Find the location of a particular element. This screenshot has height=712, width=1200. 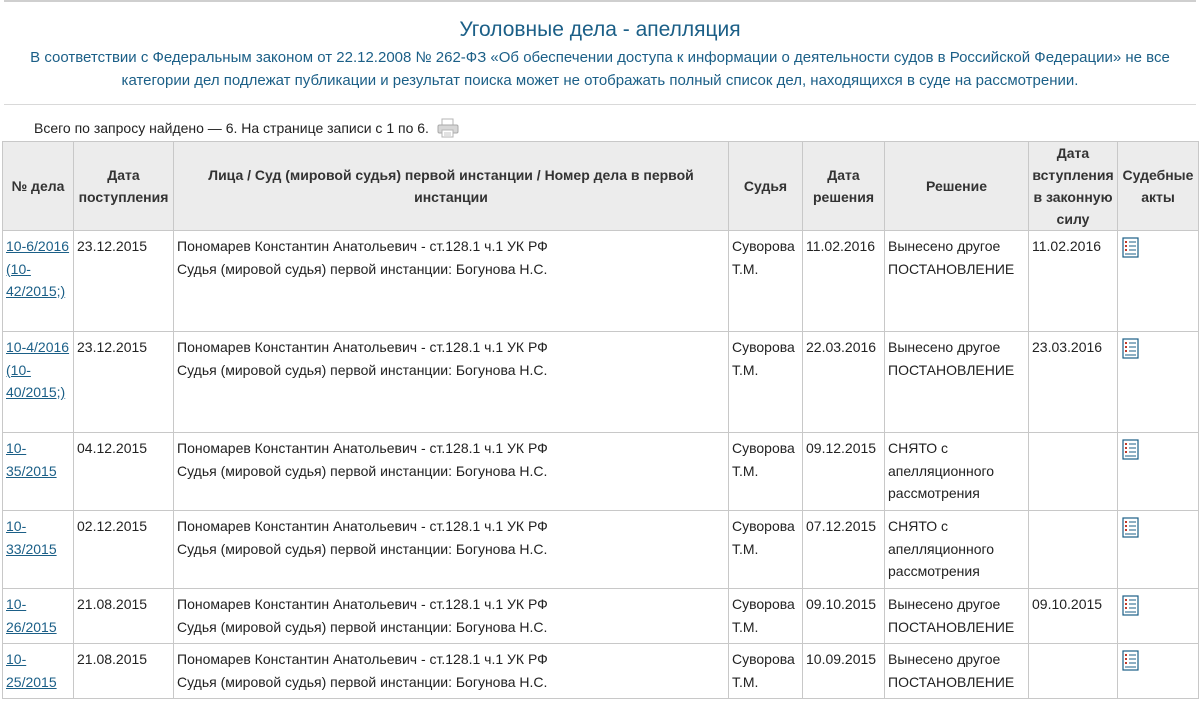

effective-date-cell: 09.10.2015 is located at coordinates (1073, 616).